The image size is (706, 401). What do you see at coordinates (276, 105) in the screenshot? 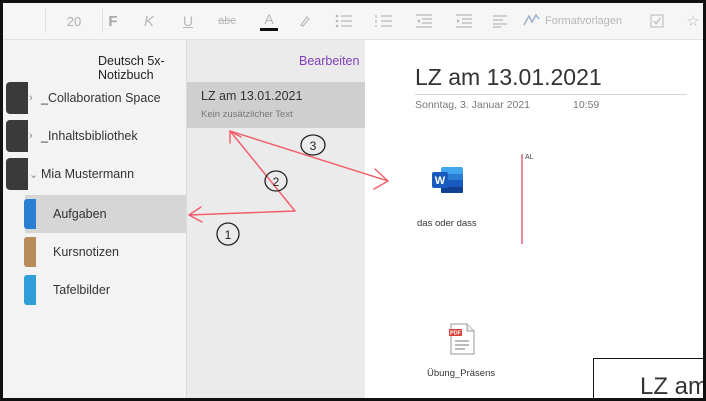
I see `page-item: LZ am 13.01.2021 Kein zusätzlicher Text` at bounding box center [276, 105].